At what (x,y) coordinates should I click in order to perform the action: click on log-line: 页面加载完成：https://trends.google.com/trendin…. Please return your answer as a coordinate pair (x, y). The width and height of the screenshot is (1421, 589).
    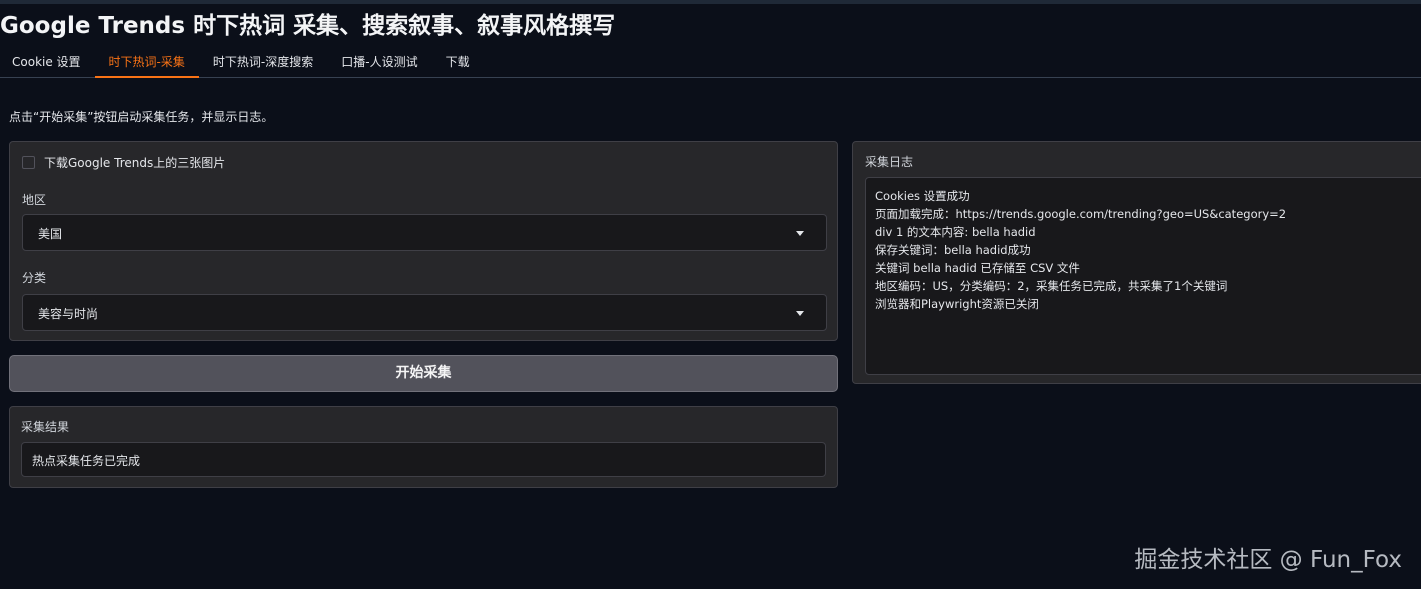
    Looking at the image, I should click on (1081, 214).